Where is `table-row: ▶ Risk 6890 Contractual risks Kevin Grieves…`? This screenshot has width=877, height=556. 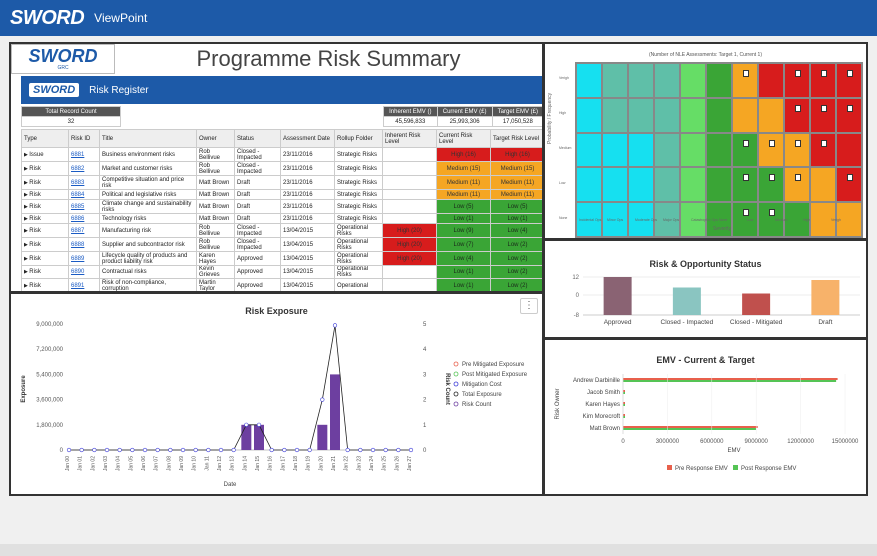
table-row: ▶ Risk 6890 Contractual risks Kevin Grieves… is located at coordinates (281, 272).